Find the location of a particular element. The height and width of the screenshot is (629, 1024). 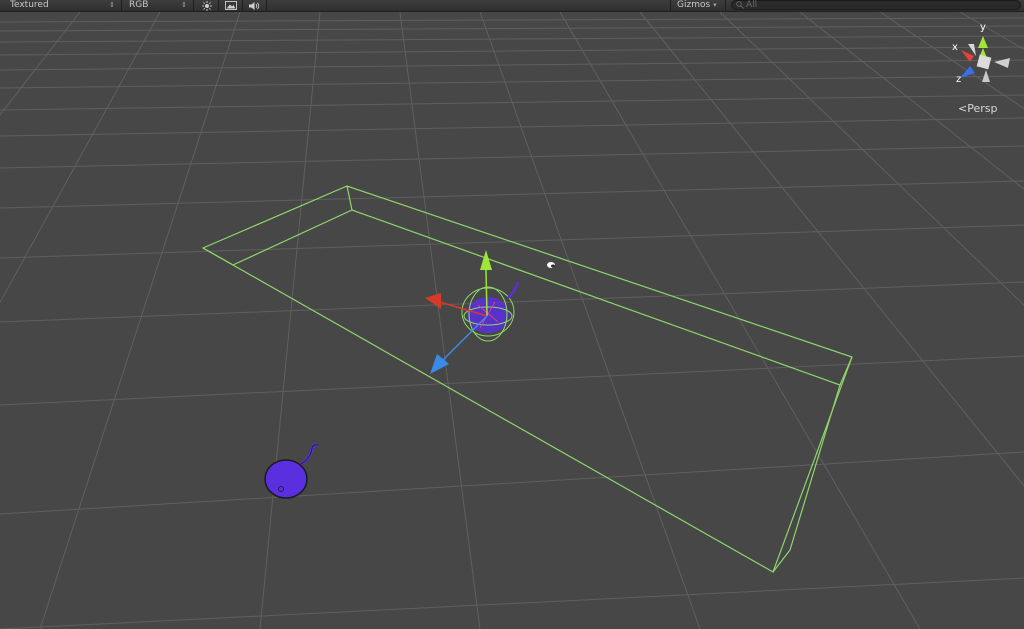

orientation-x-label: x is located at coordinates (955, 47).